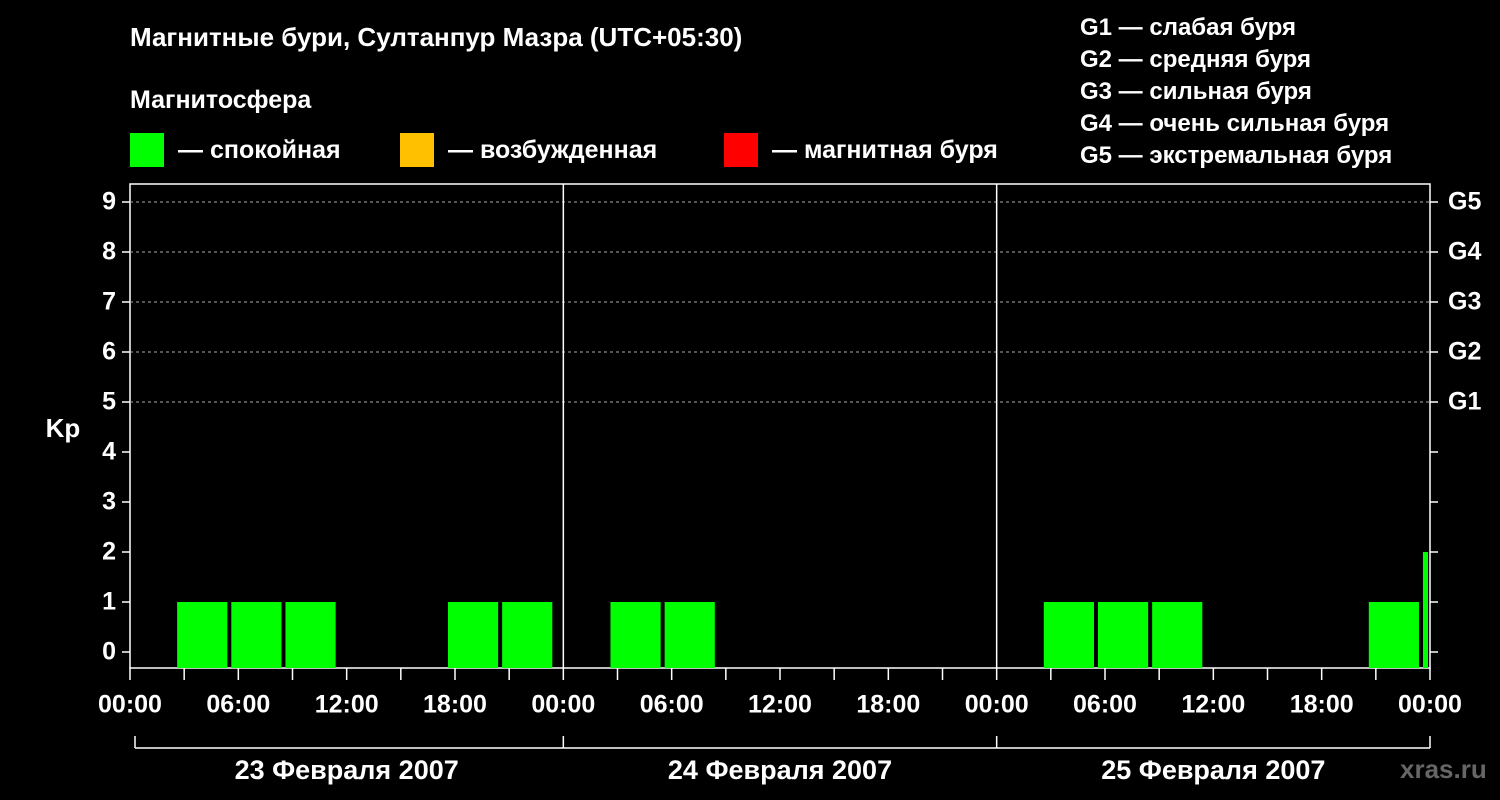  What do you see at coordinates (1464, 402) in the screenshot?
I see `storm-level-label: G1` at bounding box center [1464, 402].